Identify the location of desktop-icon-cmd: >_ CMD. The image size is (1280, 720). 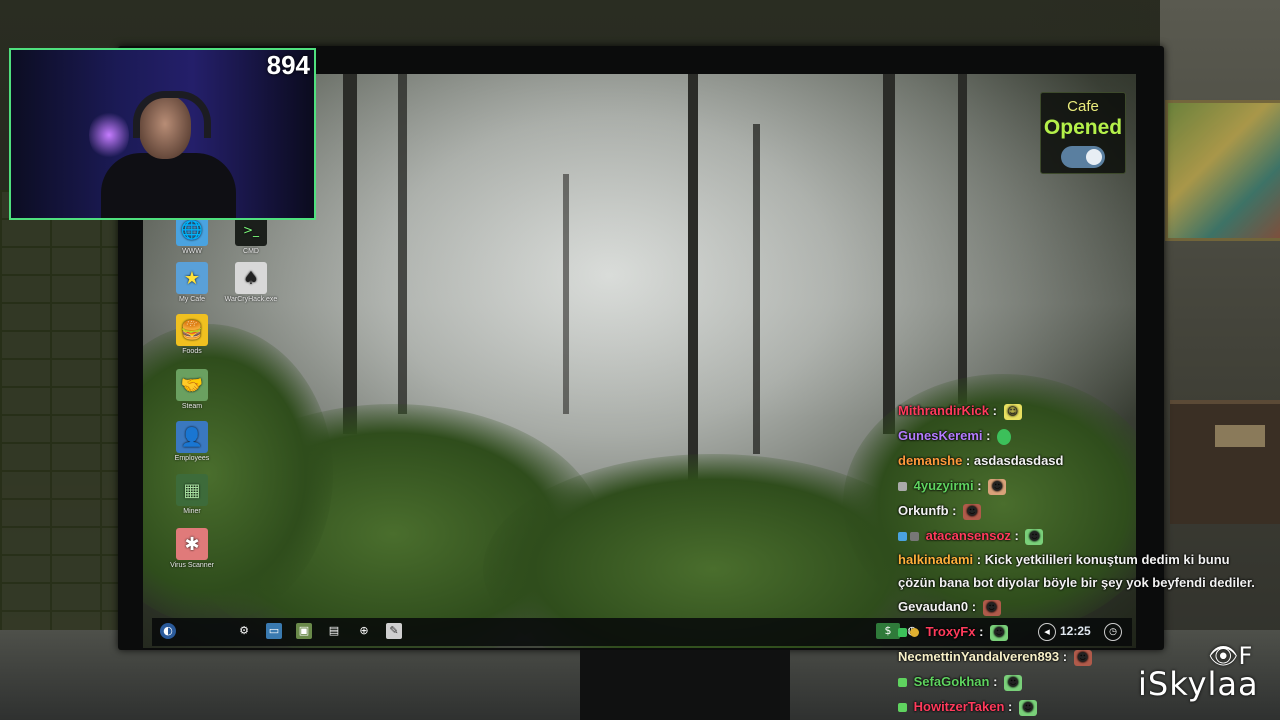
(251, 234).